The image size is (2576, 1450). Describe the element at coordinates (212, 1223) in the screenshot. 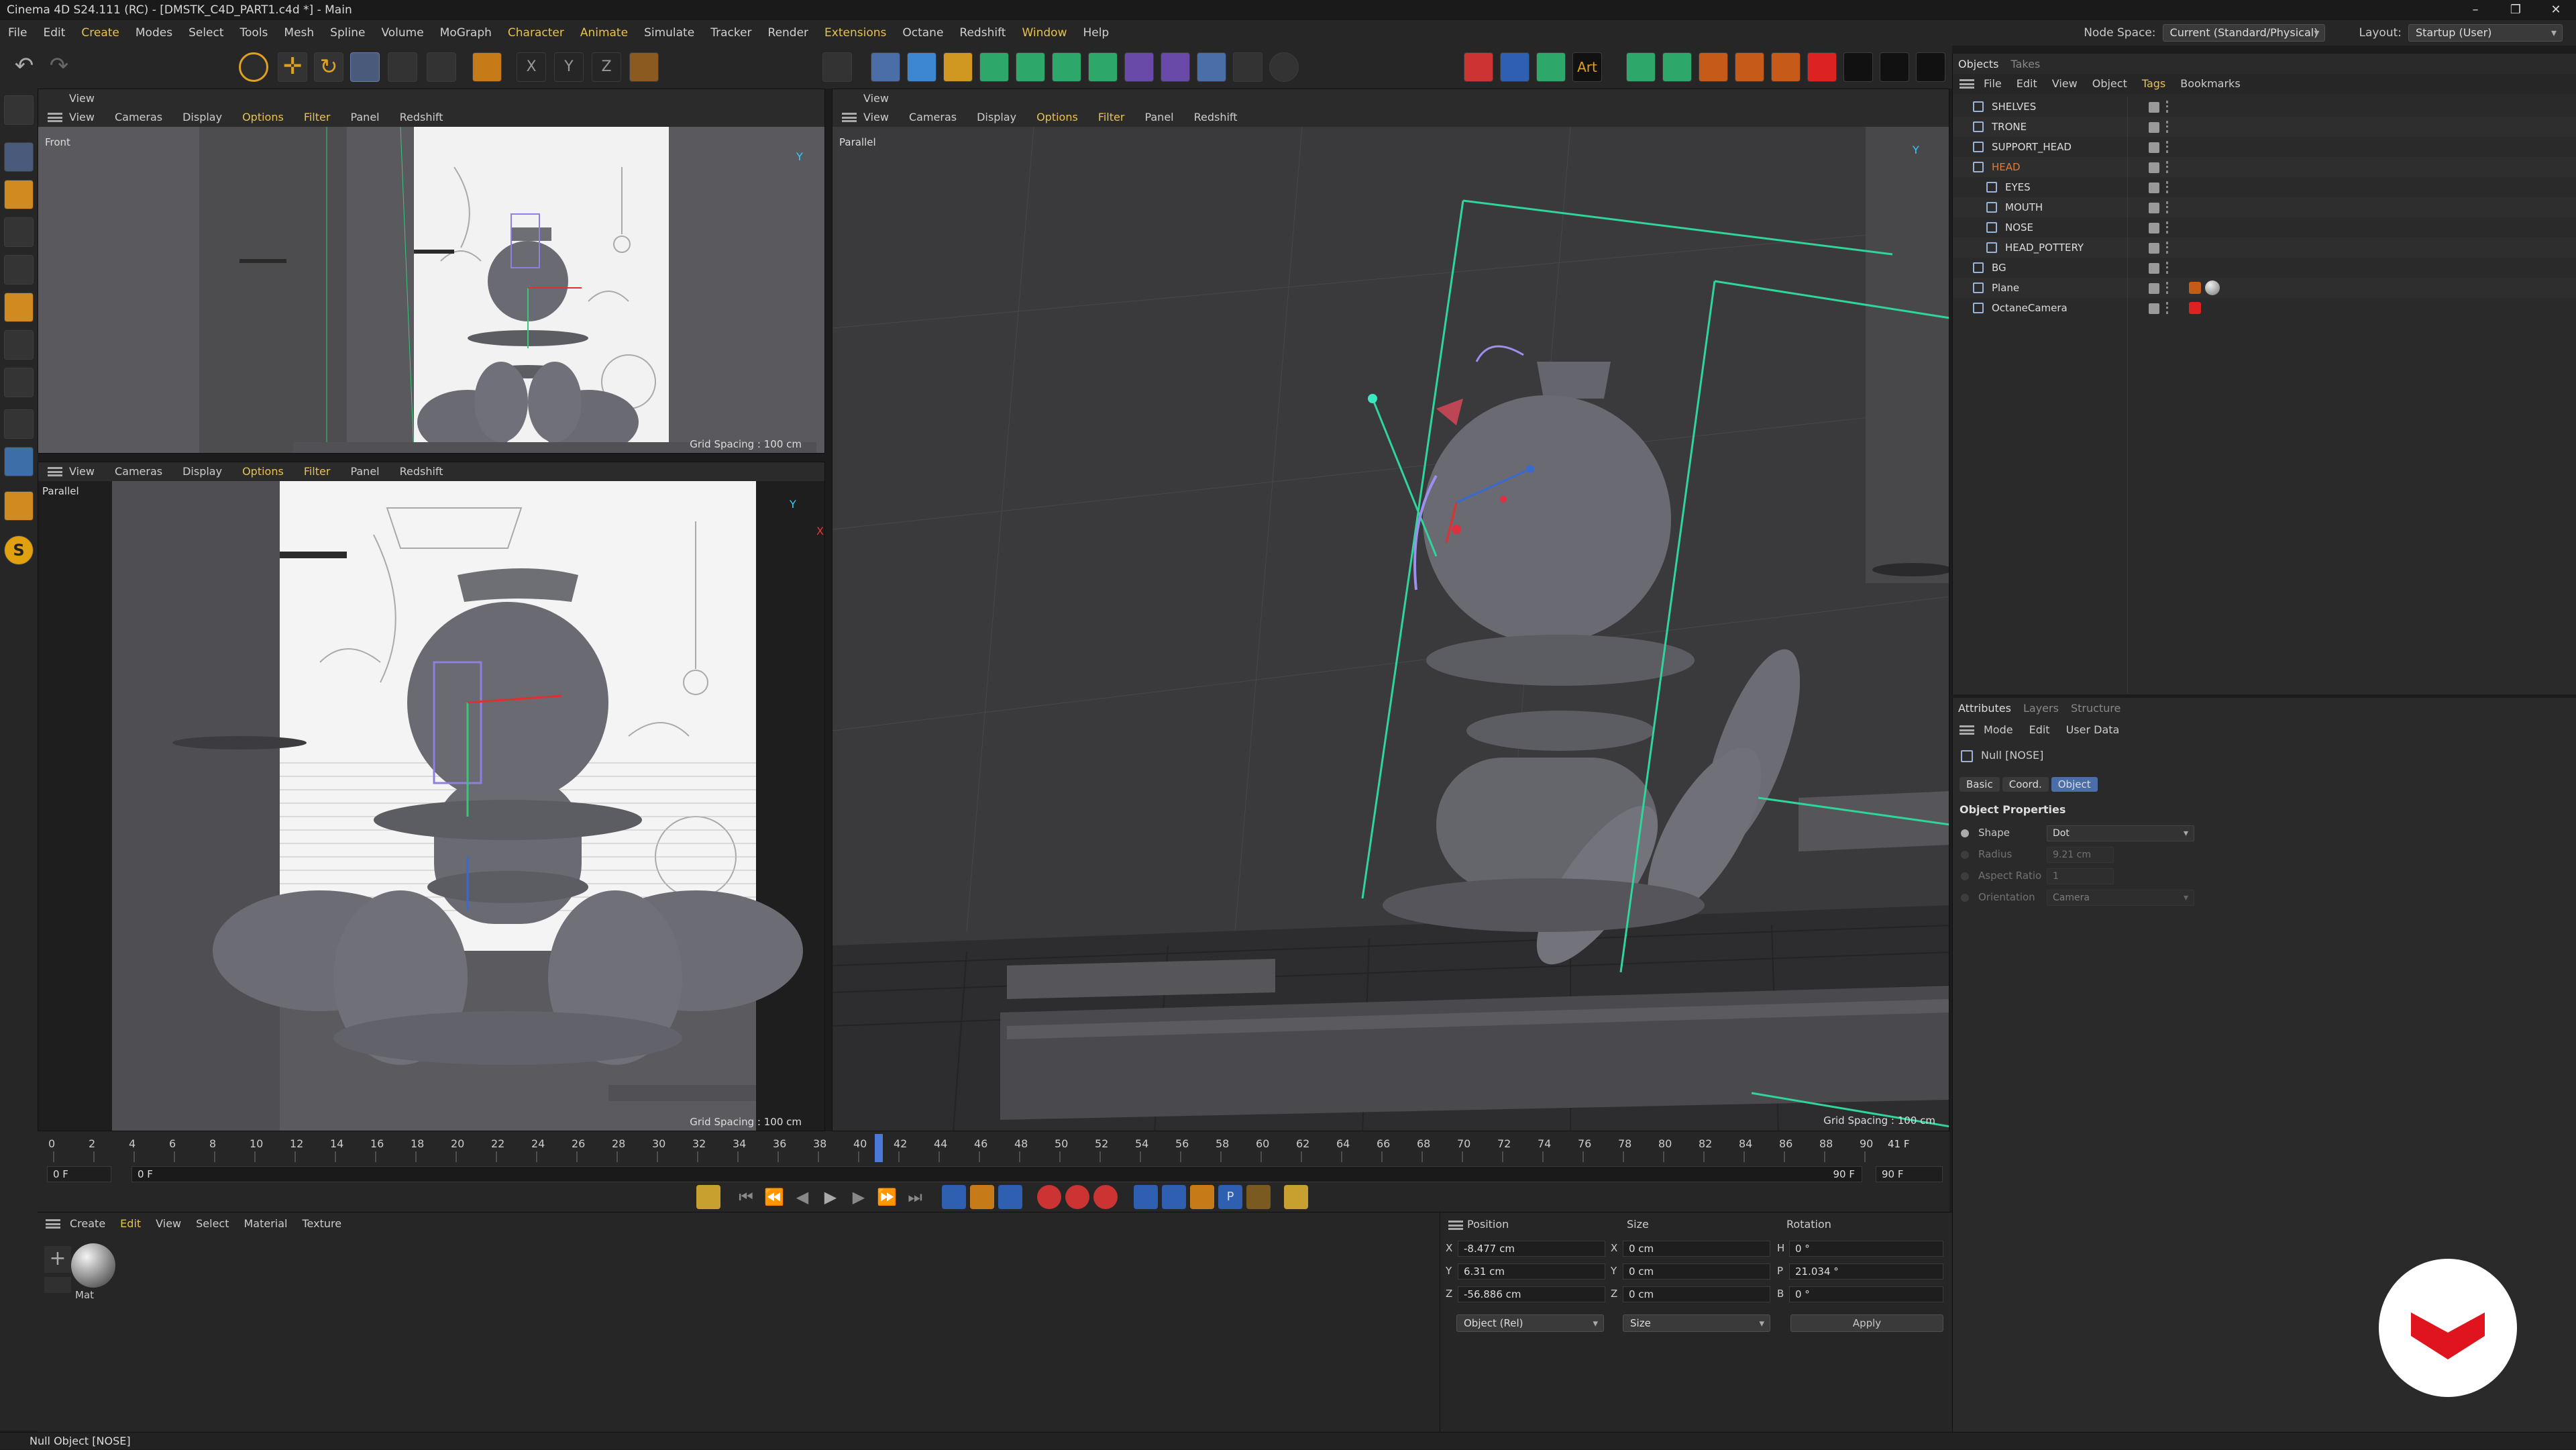

I see `material-menu-select: Select` at that location.